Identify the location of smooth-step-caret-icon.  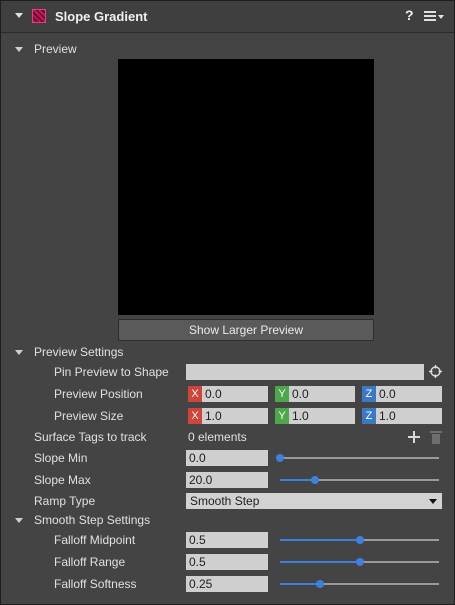
(19, 520).